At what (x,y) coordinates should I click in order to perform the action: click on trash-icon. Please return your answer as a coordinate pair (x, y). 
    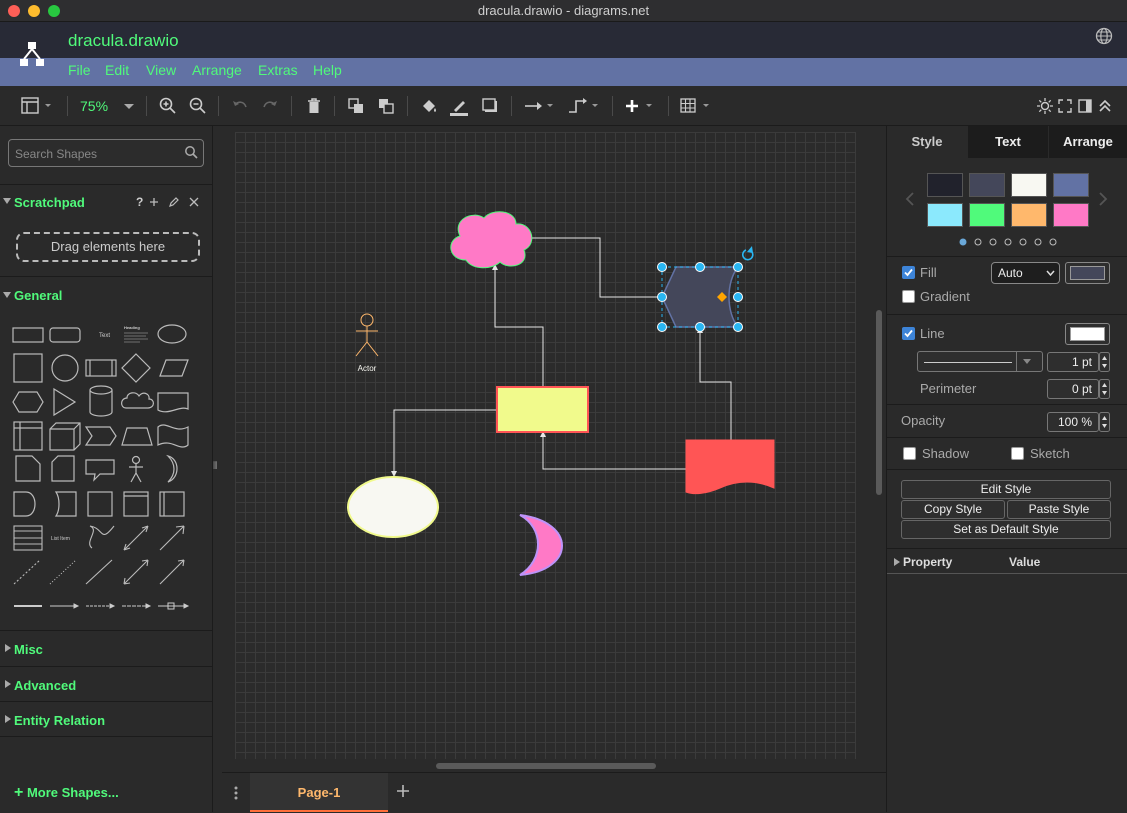
    Looking at the image, I should click on (314, 106).